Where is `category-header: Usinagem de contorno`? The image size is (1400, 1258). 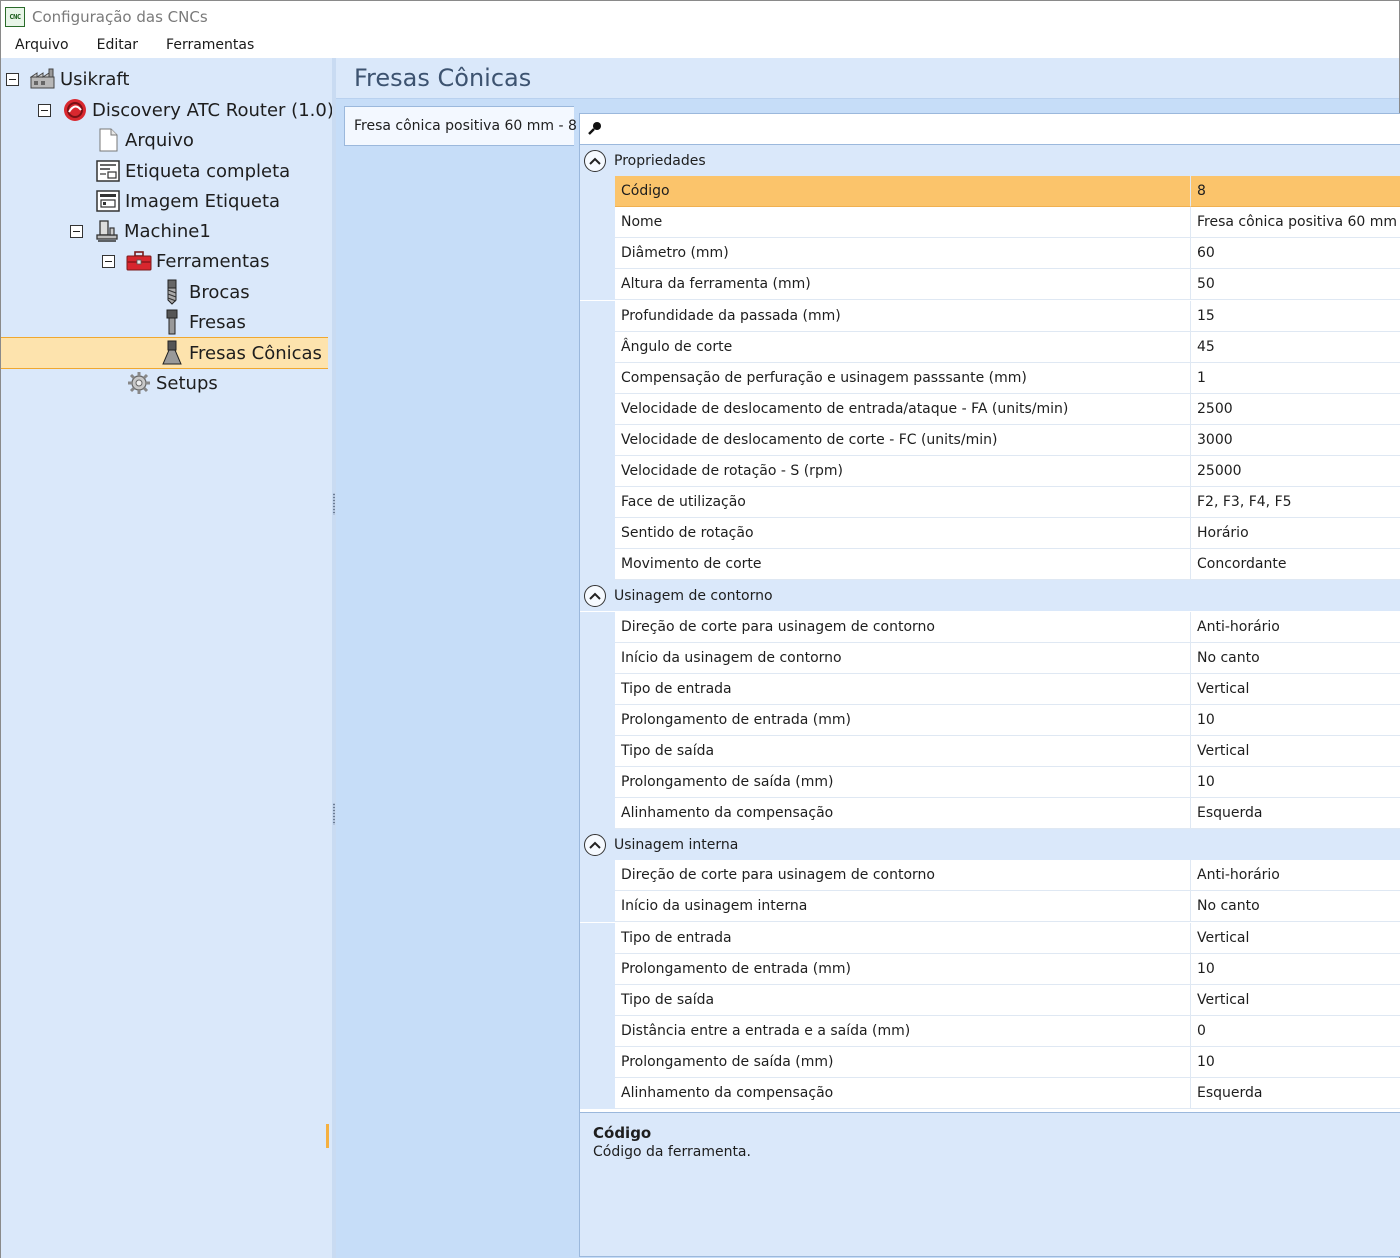
category-header: Usinagem de contorno is located at coordinates (990, 595).